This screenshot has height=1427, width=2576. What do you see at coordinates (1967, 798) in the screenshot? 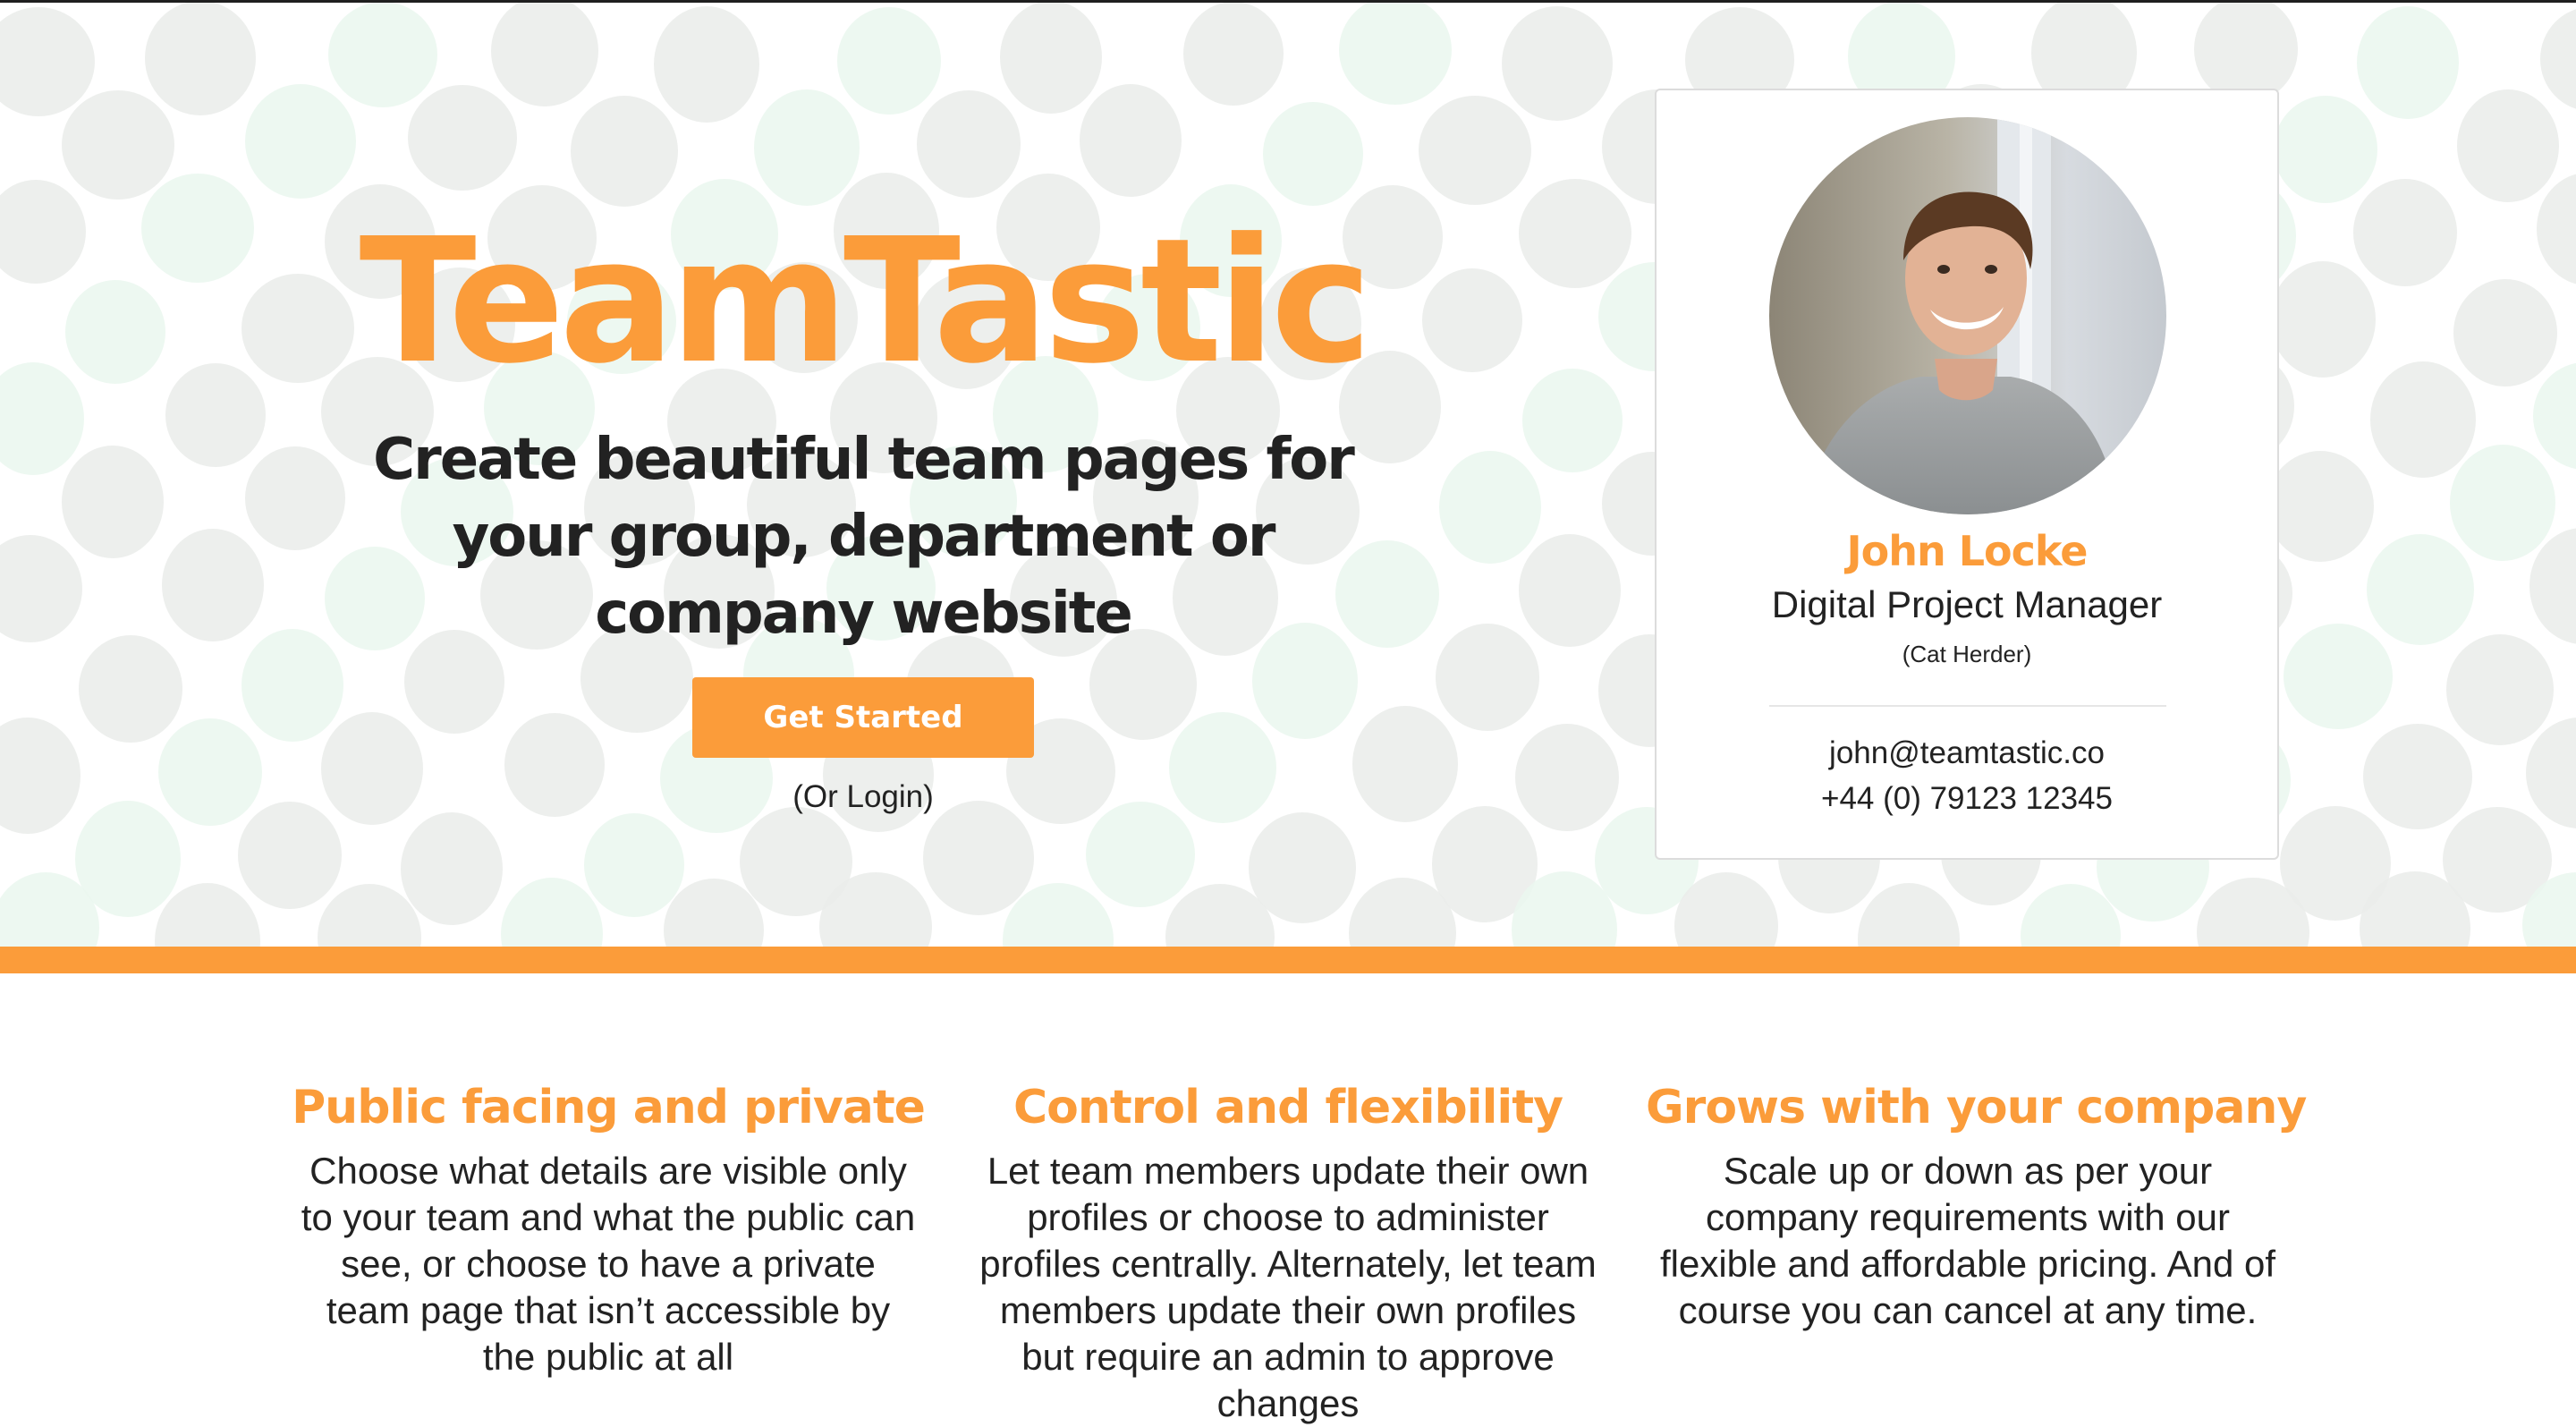
I see `profile-phone: +44 (0) 79123 12345` at bounding box center [1967, 798].